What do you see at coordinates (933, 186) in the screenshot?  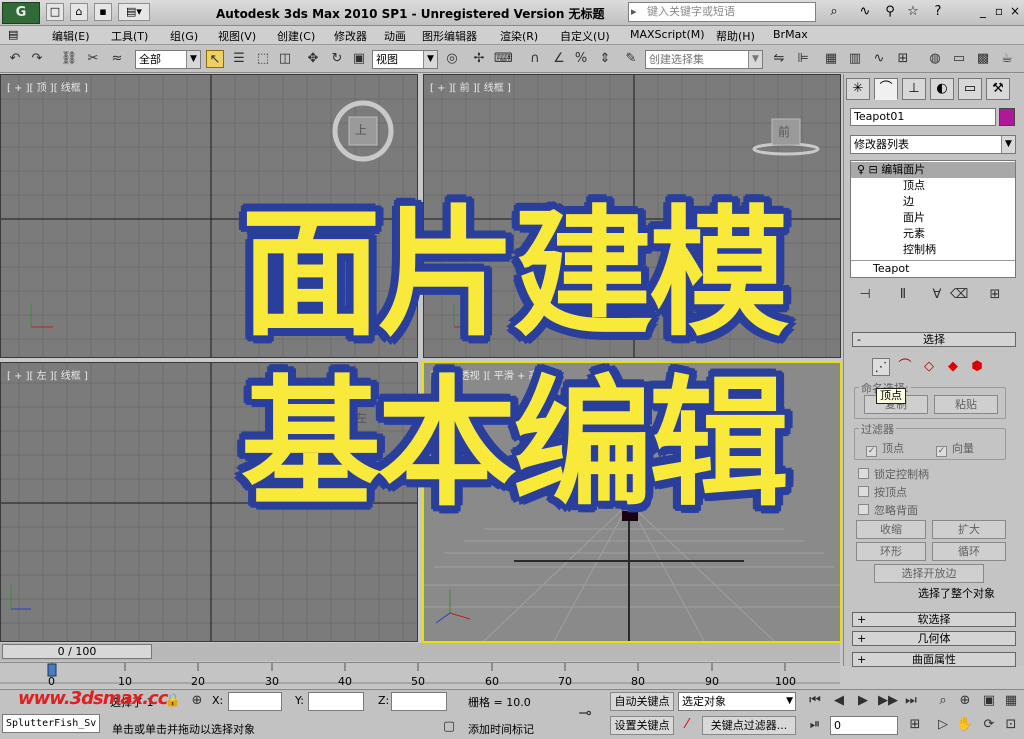 I see `stack-item-vertex: 顶点` at bounding box center [933, 186].